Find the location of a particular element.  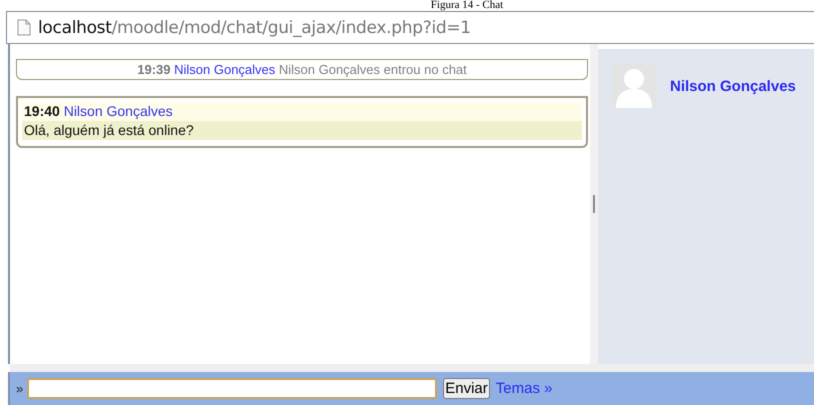

user-name: Nilson Gonçalves is located at coordinates (733, 86).